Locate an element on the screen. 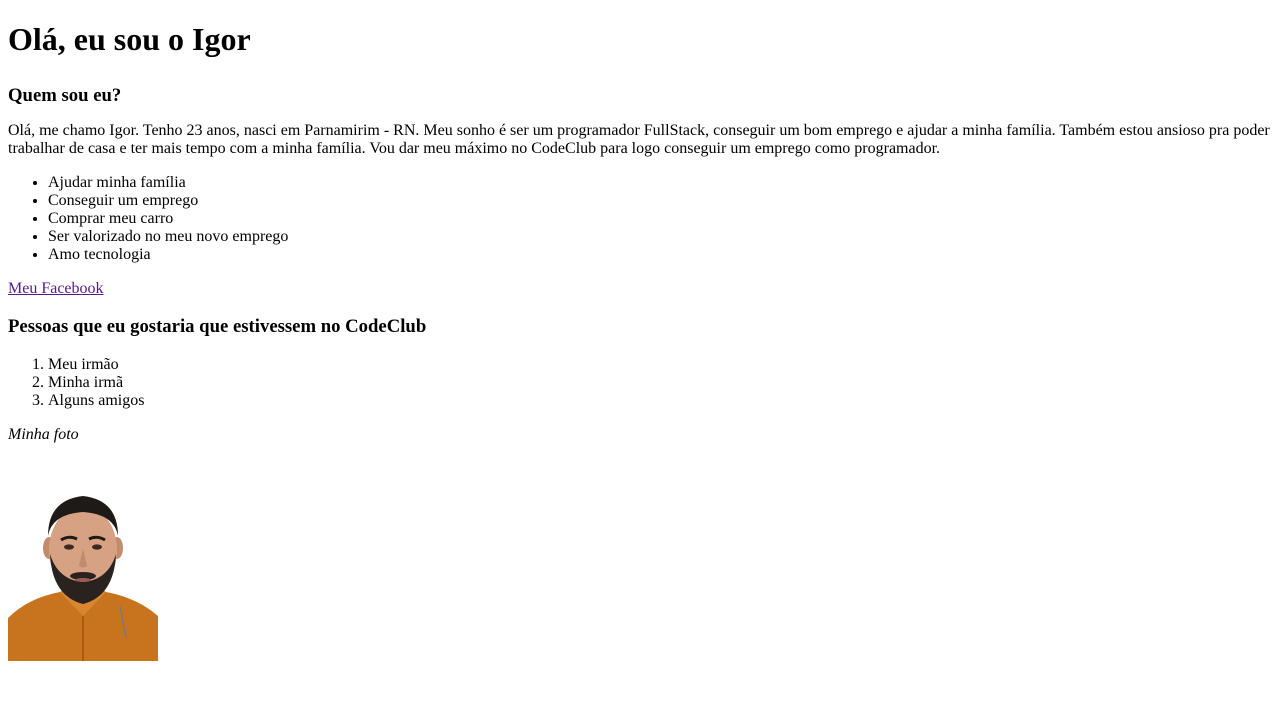 The width and height of the screenshot is (1280, 712). list-item: Comprar meu carro is located at coordinates (660, 219).